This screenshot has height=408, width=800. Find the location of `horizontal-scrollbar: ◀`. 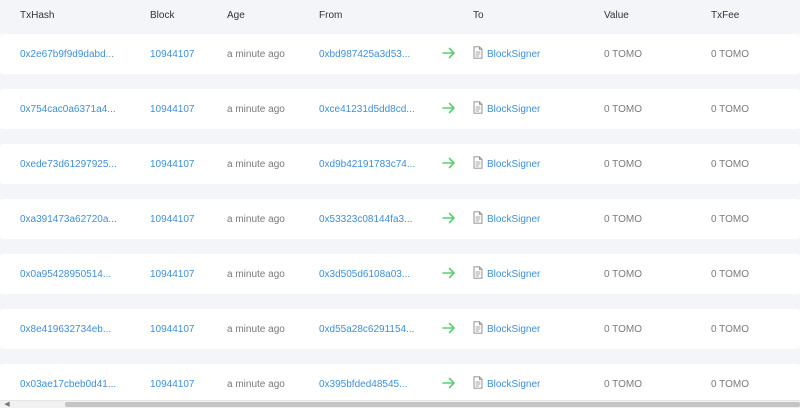

horizontal-scrollbar: ◀ is located at coordinates (400, 404).